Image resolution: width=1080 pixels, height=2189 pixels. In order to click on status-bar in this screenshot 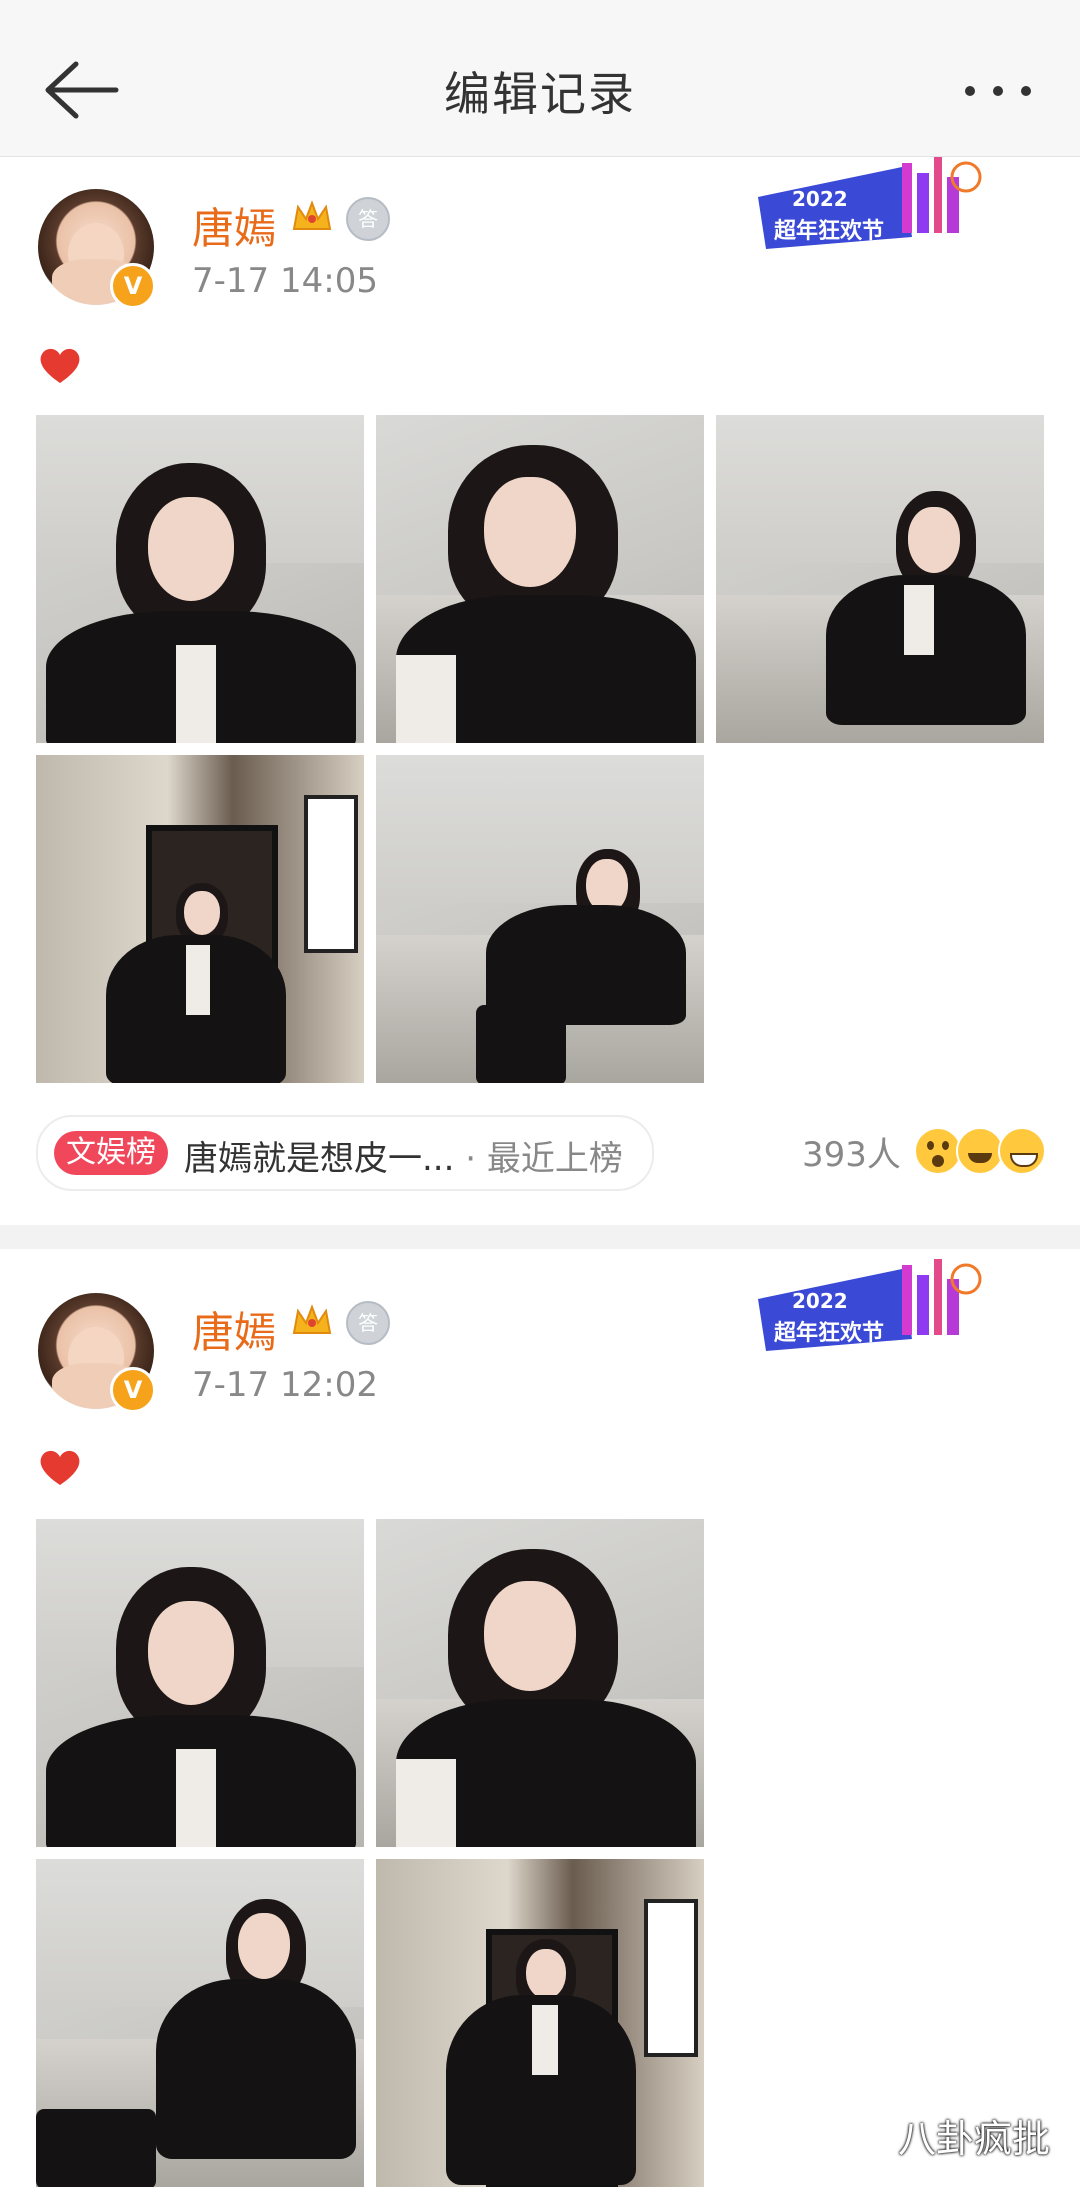, I will do `click(540, 15)`.